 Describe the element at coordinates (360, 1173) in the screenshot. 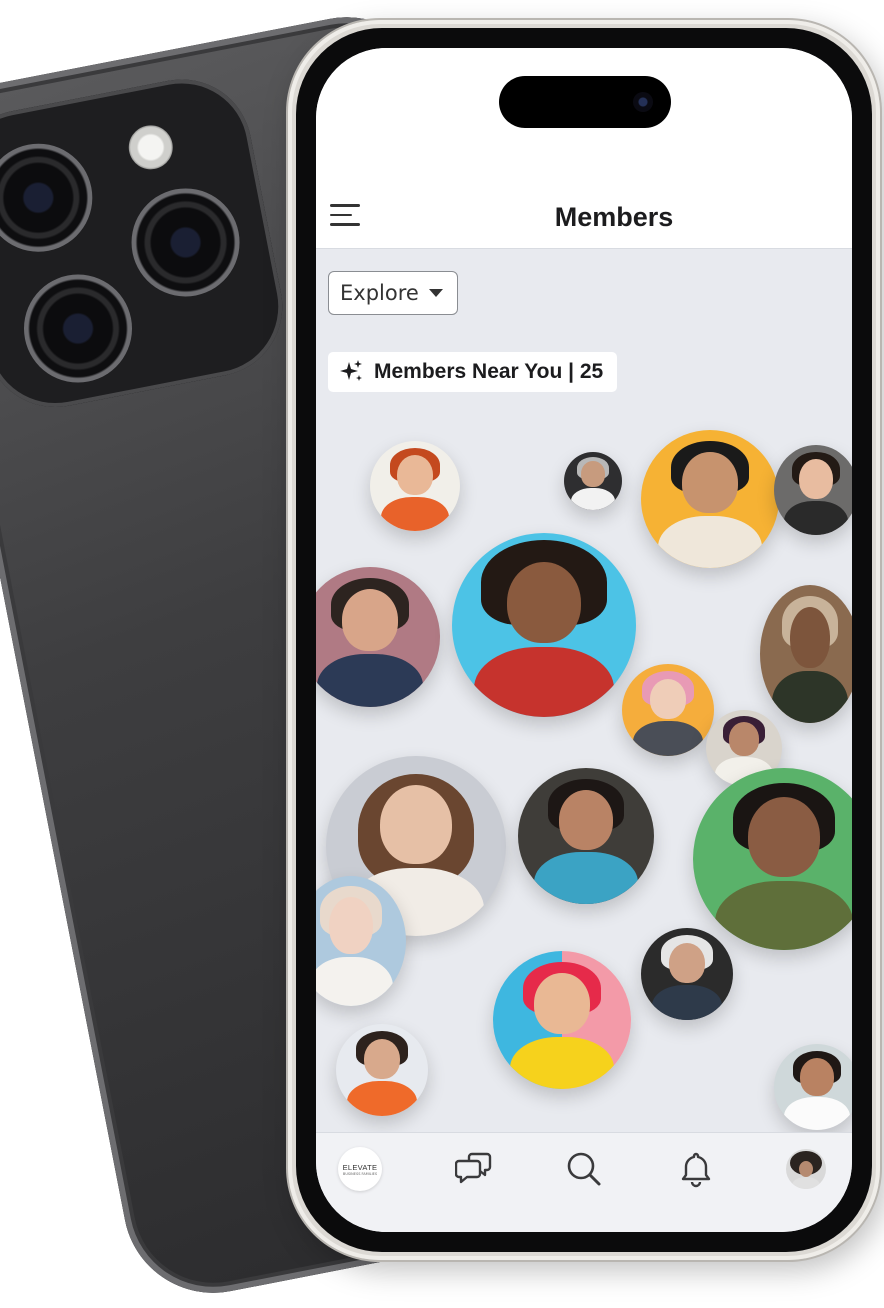

I see `logo-subtext: BUSINESS FAMILIES` at that location.